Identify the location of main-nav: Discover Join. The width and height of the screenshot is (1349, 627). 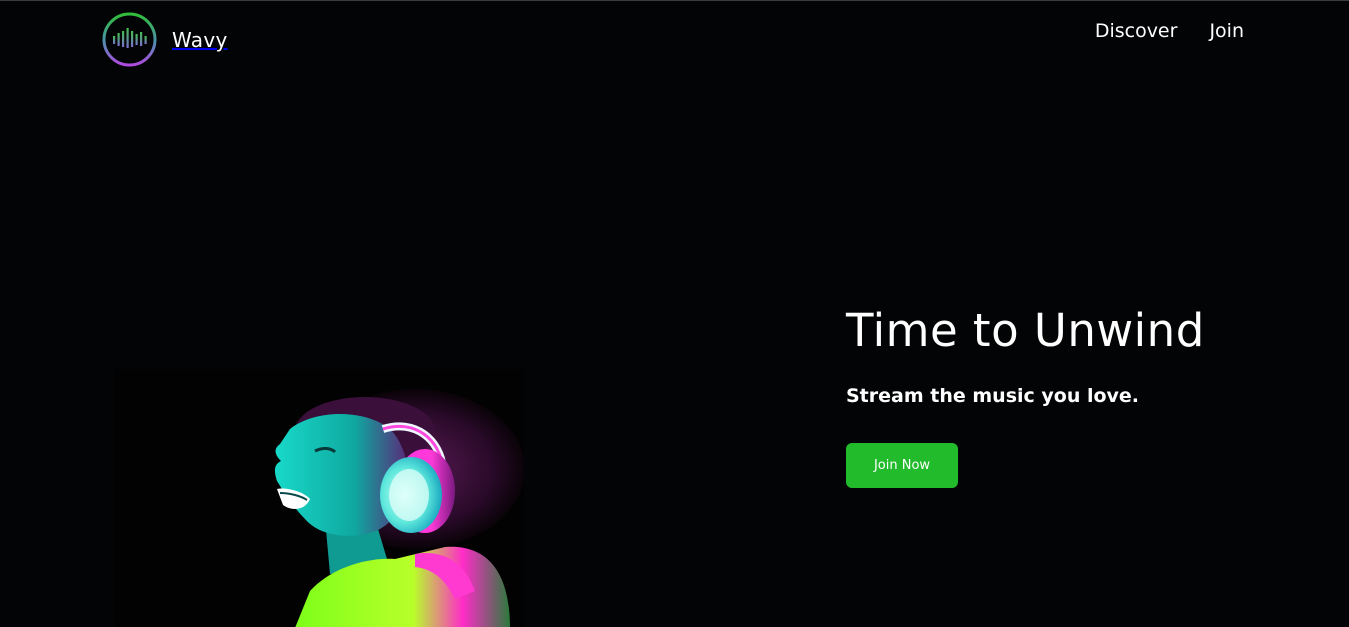
(1169, 31).